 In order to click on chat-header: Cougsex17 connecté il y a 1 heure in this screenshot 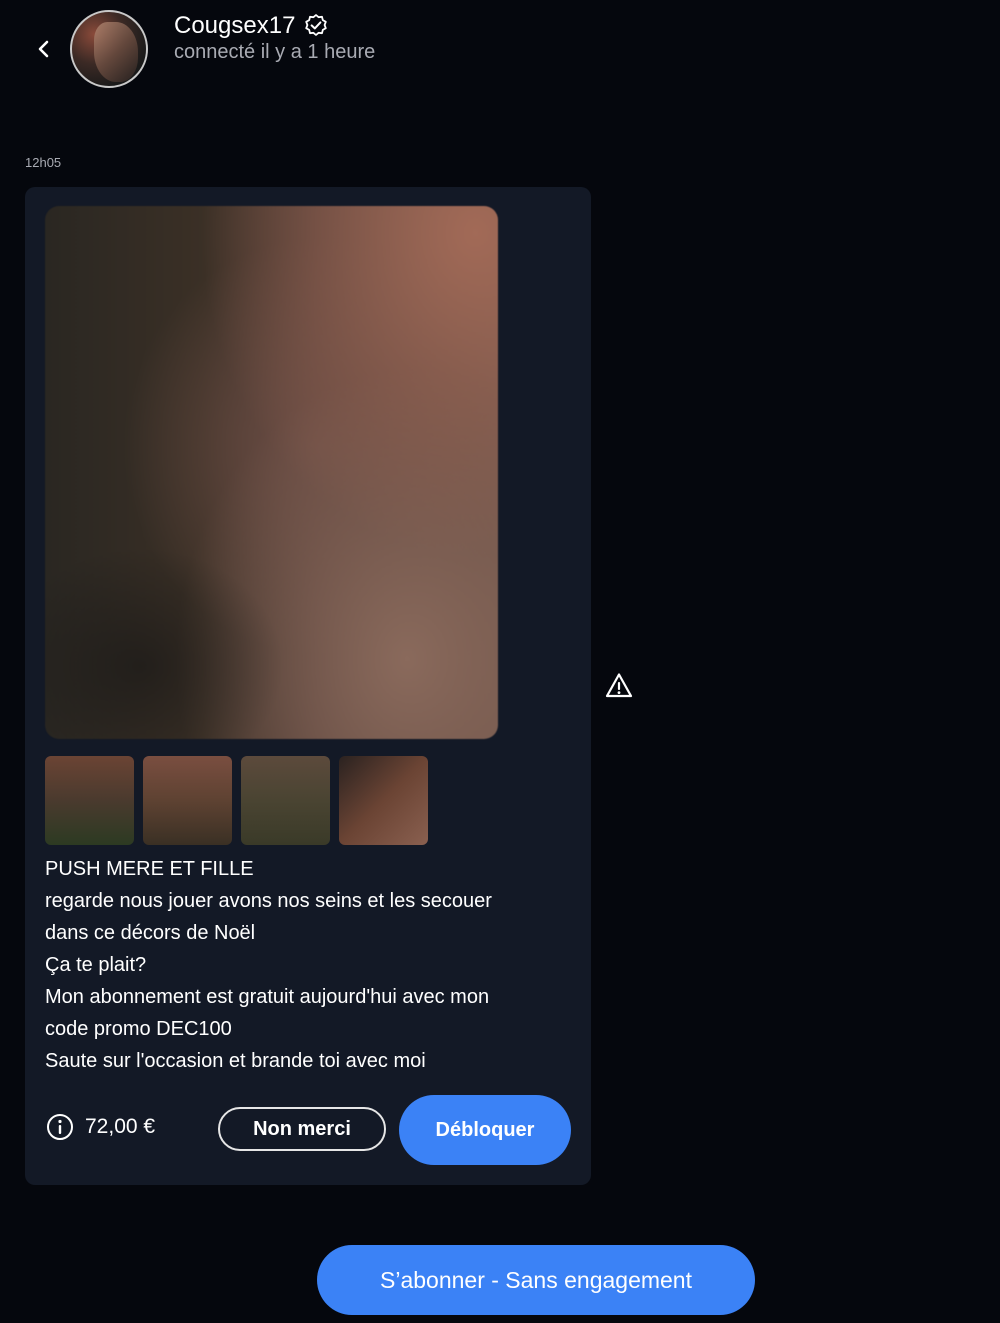, I will do `click(500, 50)`.